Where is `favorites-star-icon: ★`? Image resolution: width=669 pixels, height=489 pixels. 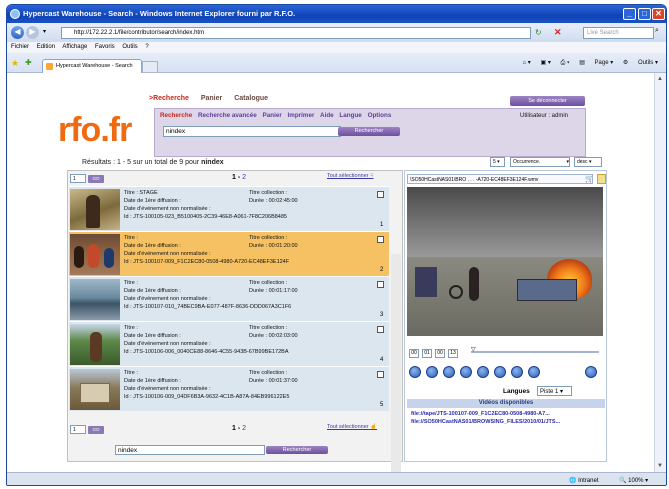 favorites-star-icon: ★ is located at coordinates (15, 63).